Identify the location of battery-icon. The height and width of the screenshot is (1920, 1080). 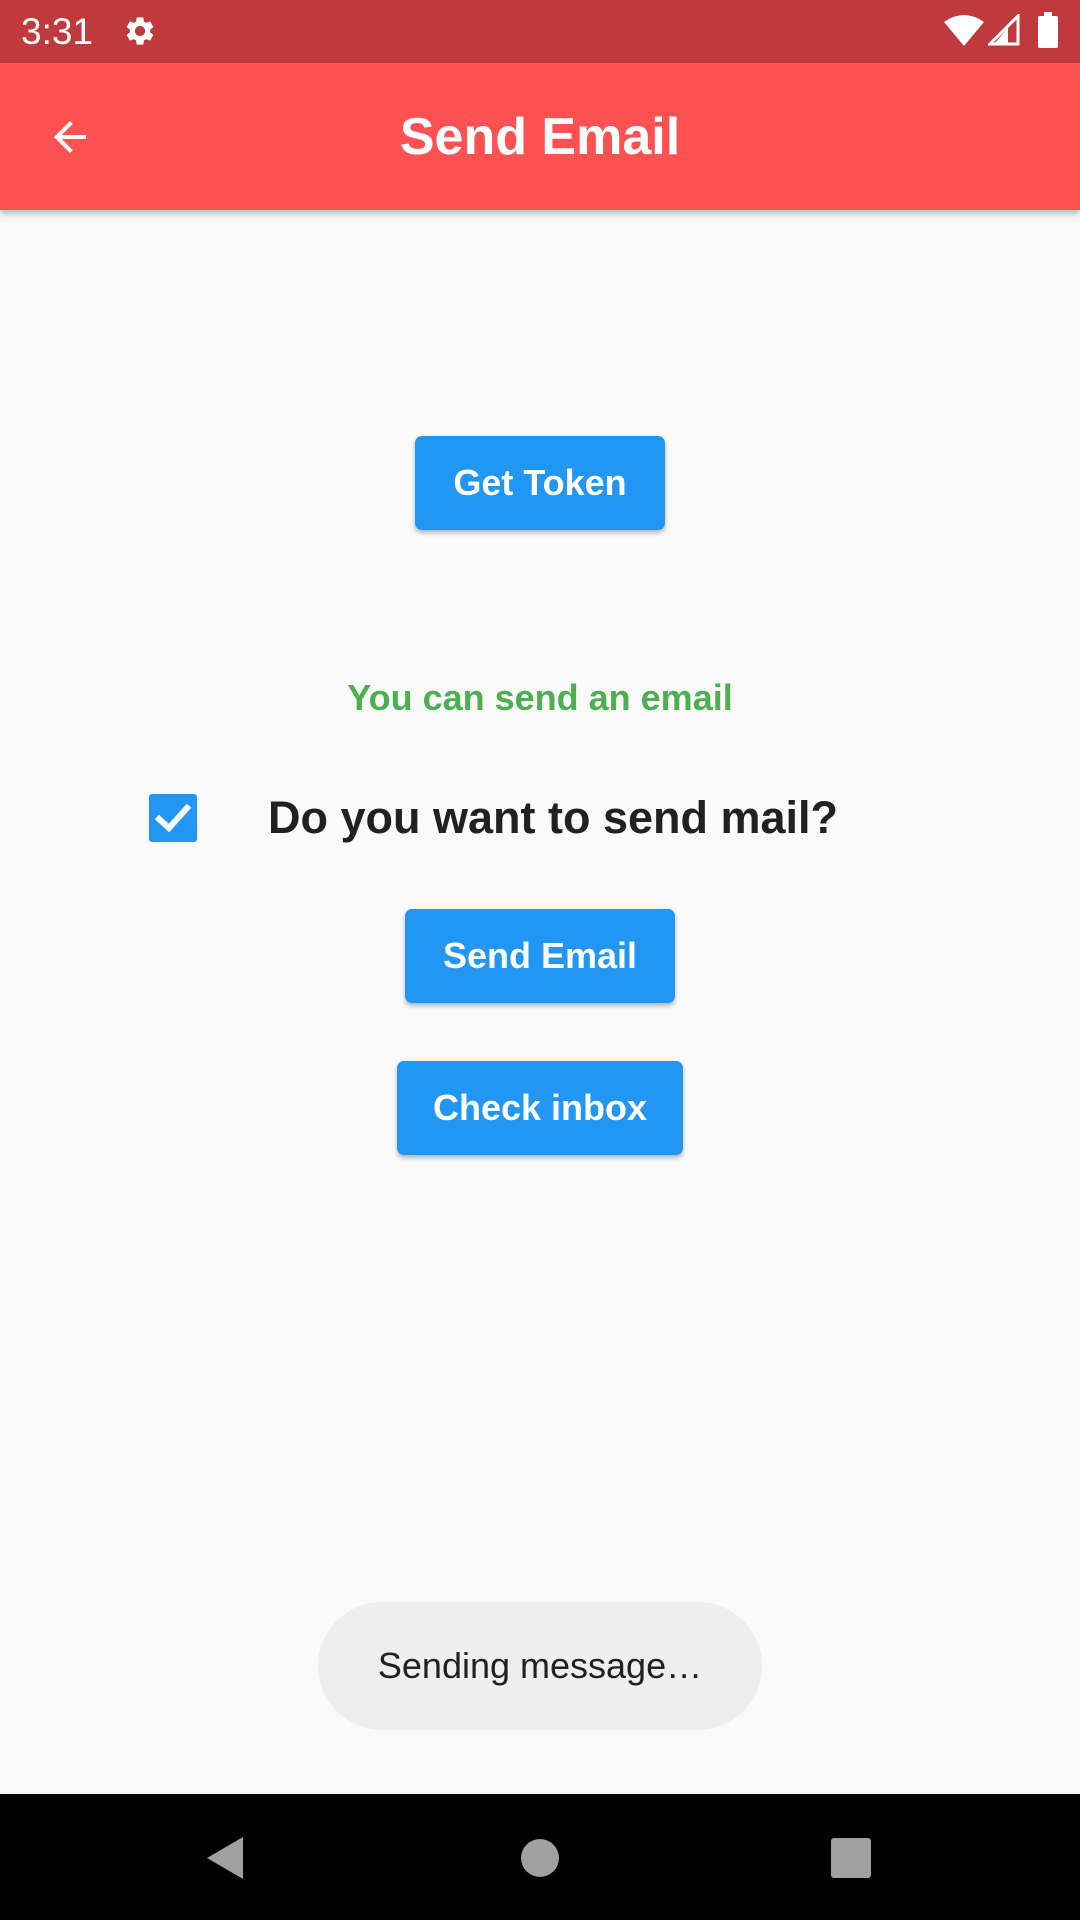
(1048, 30).